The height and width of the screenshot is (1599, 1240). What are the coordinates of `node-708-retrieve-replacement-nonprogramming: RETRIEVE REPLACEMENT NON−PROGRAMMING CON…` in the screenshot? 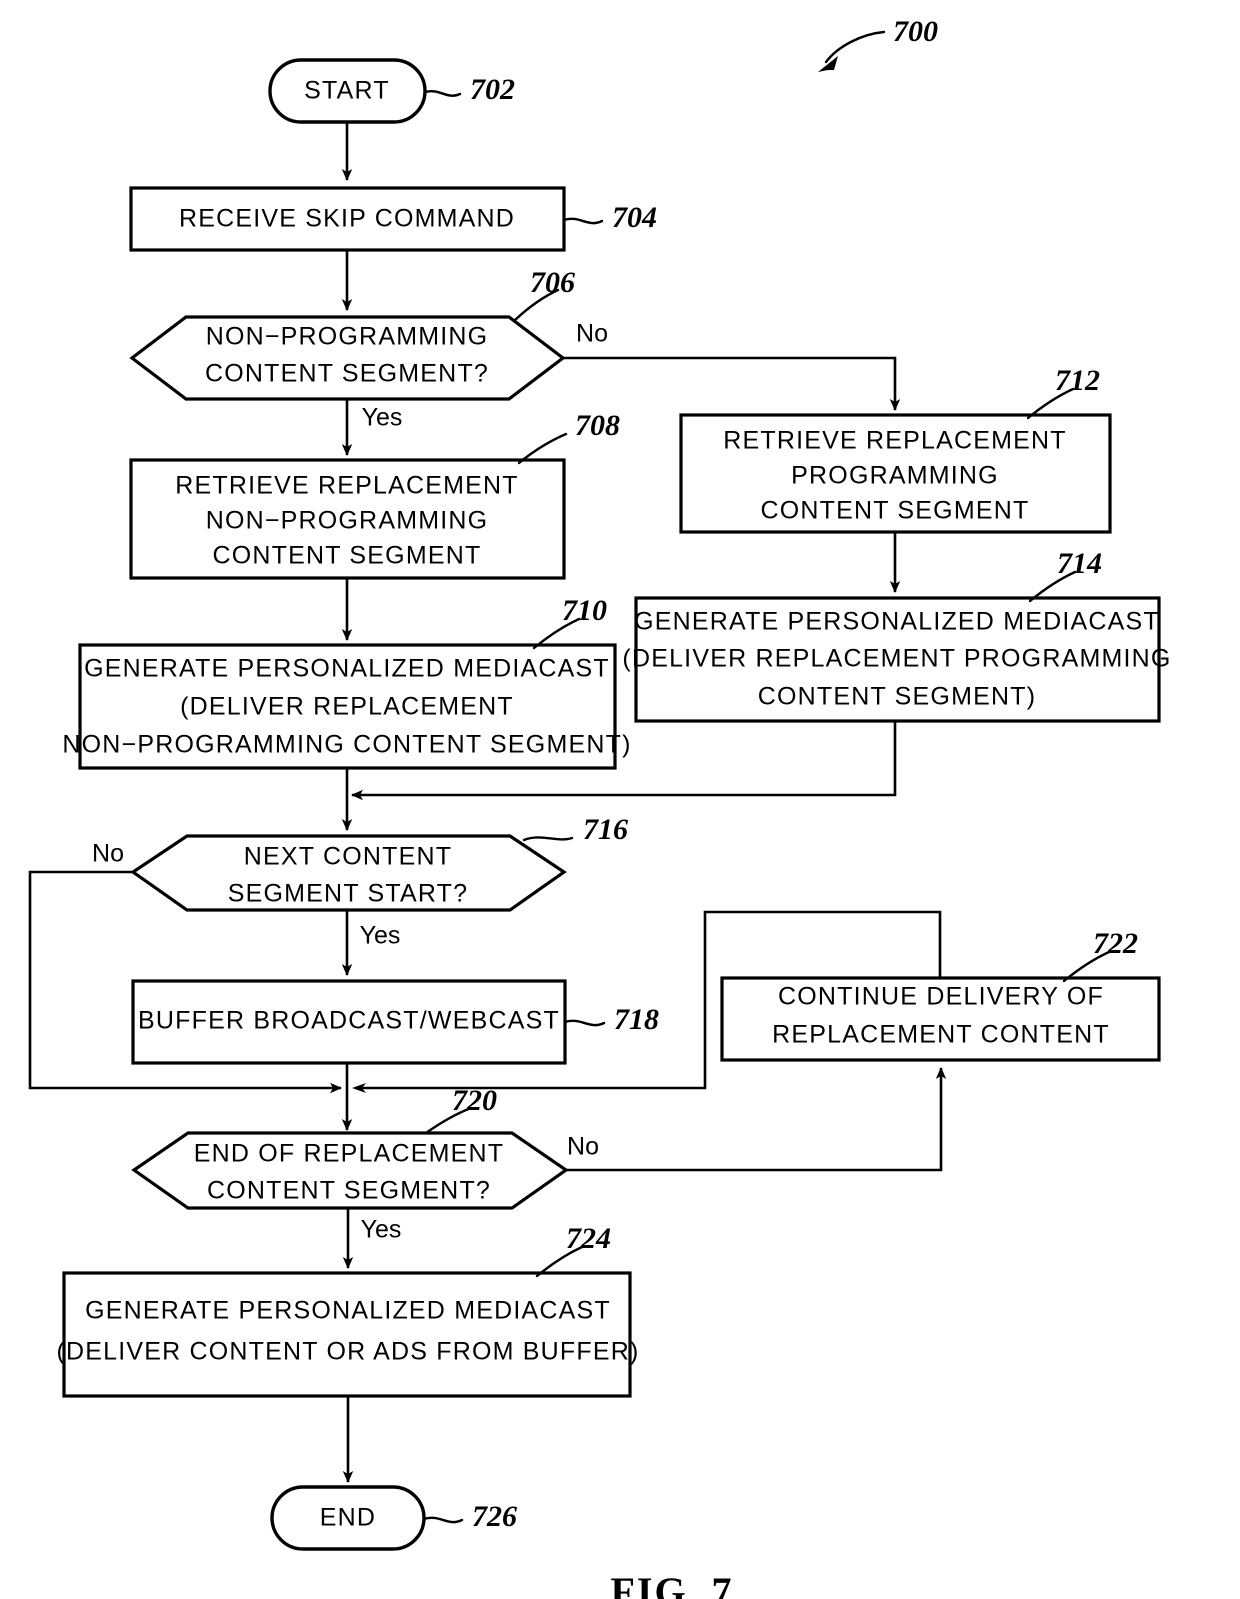 It's located at (374, 494).